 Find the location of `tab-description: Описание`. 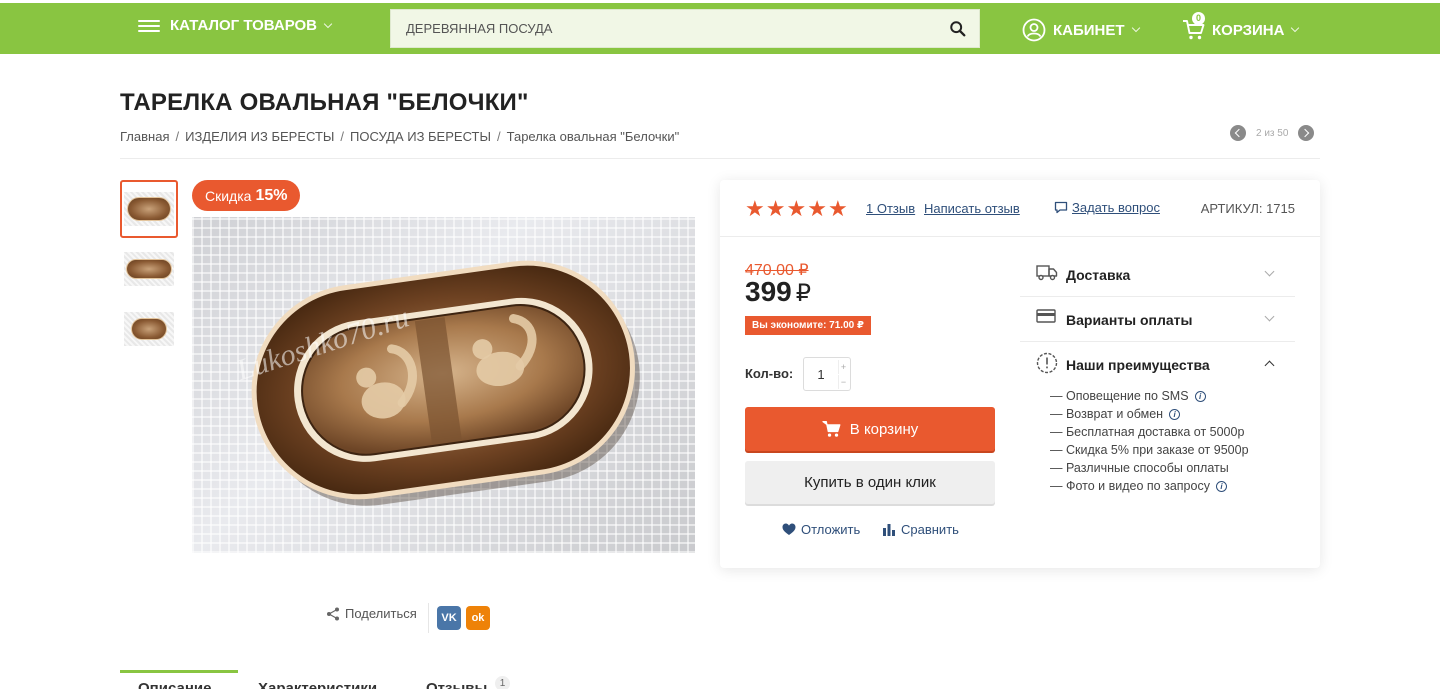

tab-description: Описание is located at coordinates (174, 684).